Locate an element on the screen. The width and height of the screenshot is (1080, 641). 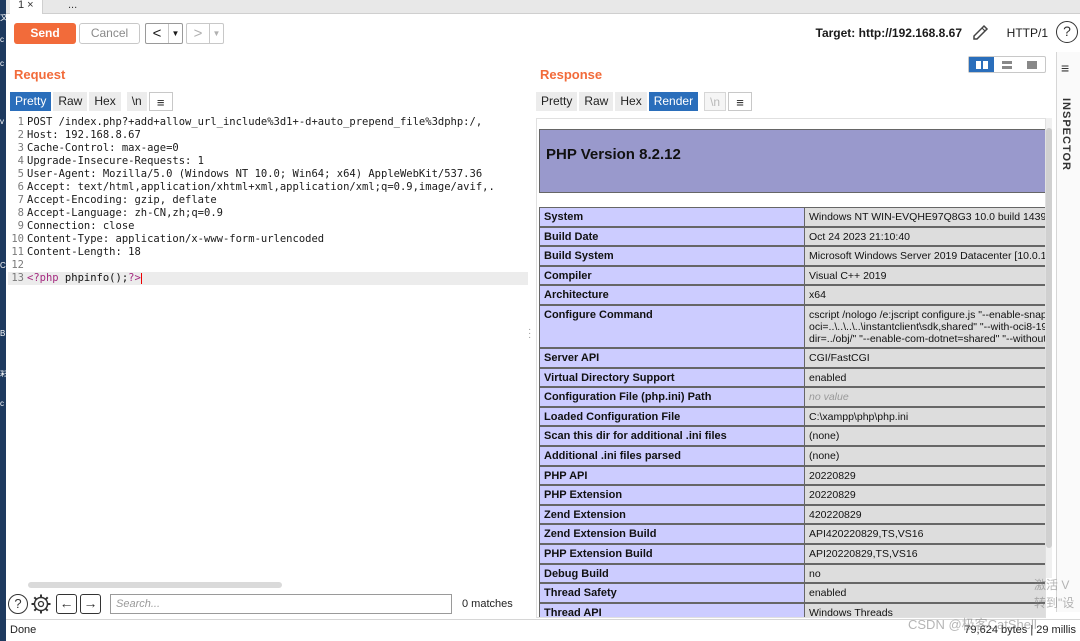
edge-glyph: B is located at coordinates (3, 334).